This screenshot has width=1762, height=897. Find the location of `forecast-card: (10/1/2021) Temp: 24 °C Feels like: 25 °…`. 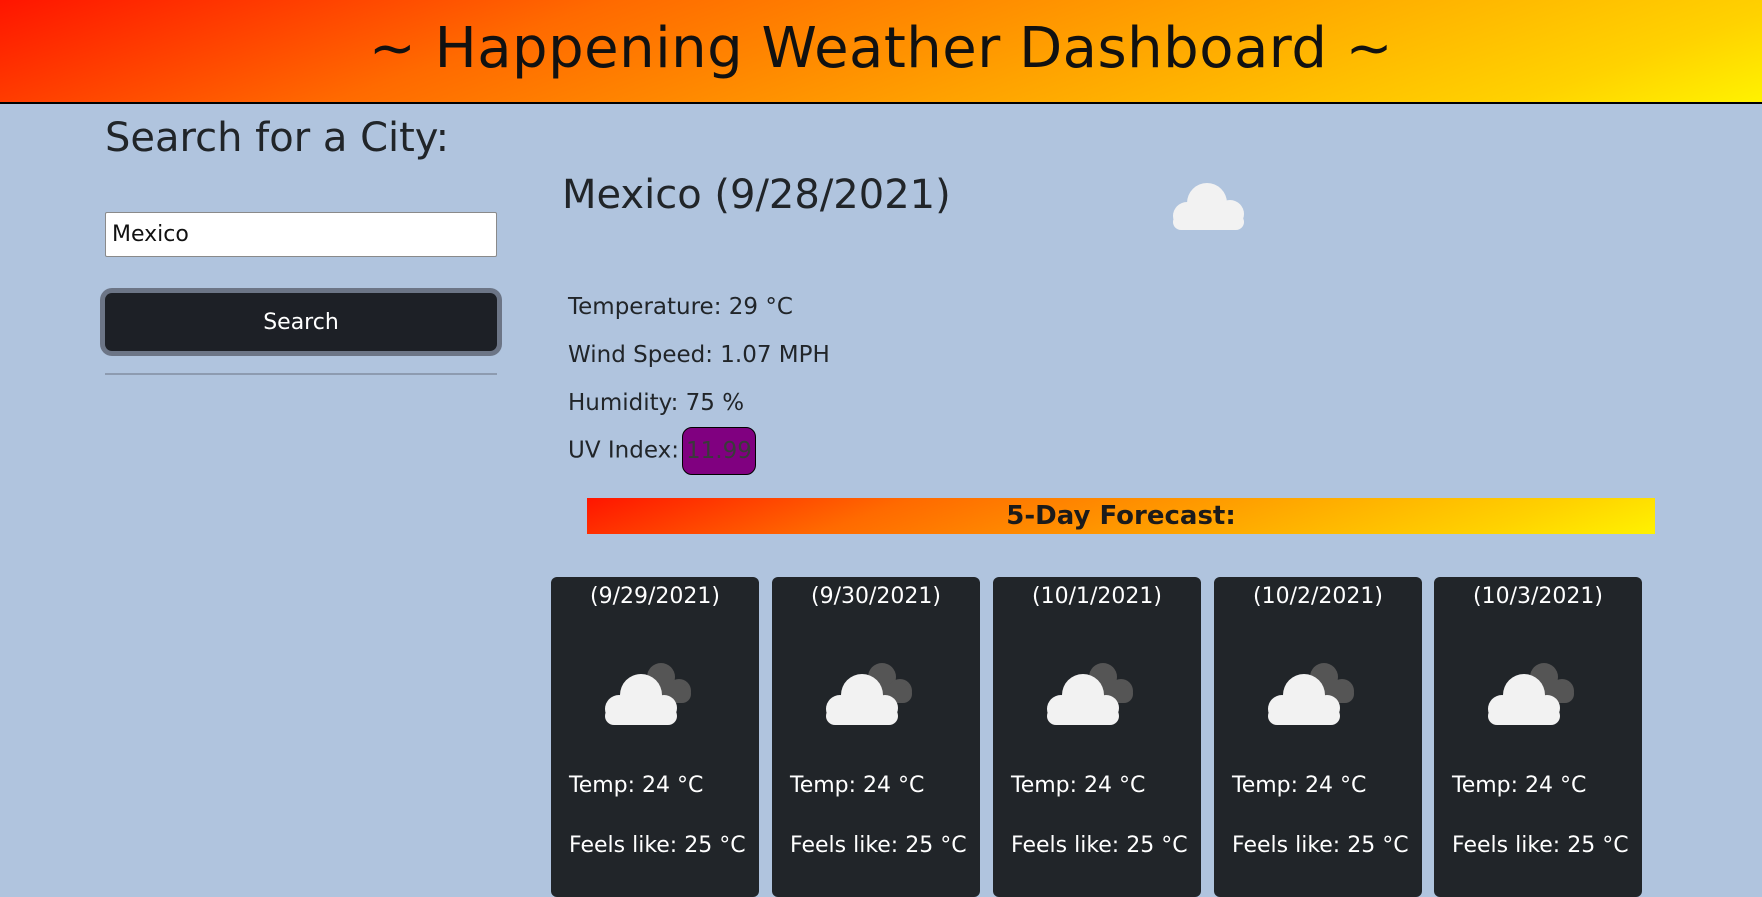

forecast-card: (10/1/2021) Temp: 24 °C Feels like: 25 °… is located at coordinates (1097, 737).